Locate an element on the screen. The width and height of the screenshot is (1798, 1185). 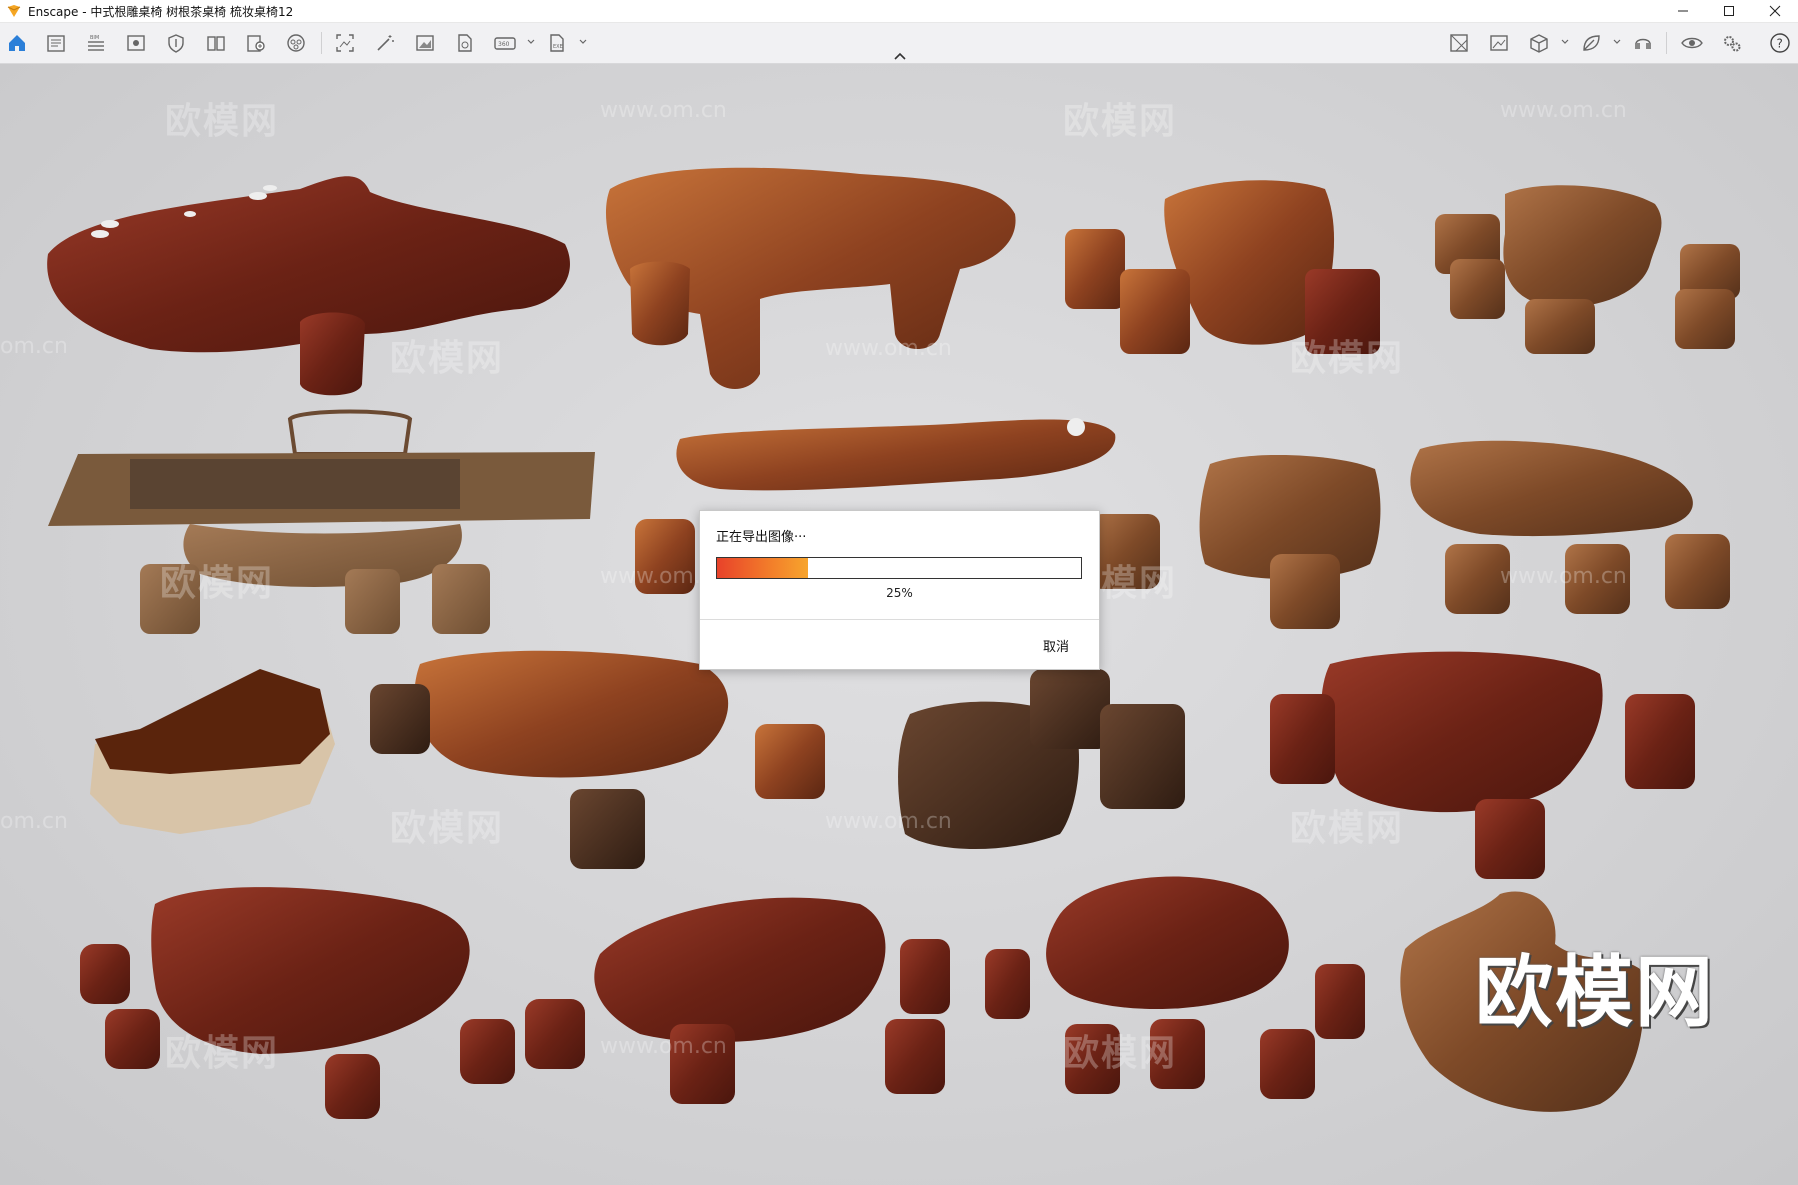
help-icon: ? is located at coordinates (1780, 43).